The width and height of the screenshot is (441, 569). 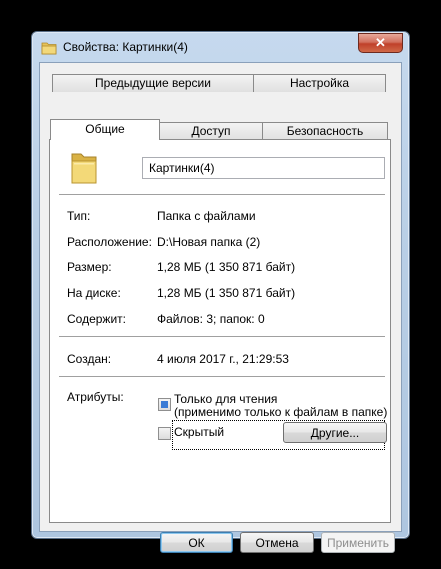 What do you see at coordinates (325, 131) in the screenshot?
I see `tab-security: Безопасность` at bounding box center [325, 131].